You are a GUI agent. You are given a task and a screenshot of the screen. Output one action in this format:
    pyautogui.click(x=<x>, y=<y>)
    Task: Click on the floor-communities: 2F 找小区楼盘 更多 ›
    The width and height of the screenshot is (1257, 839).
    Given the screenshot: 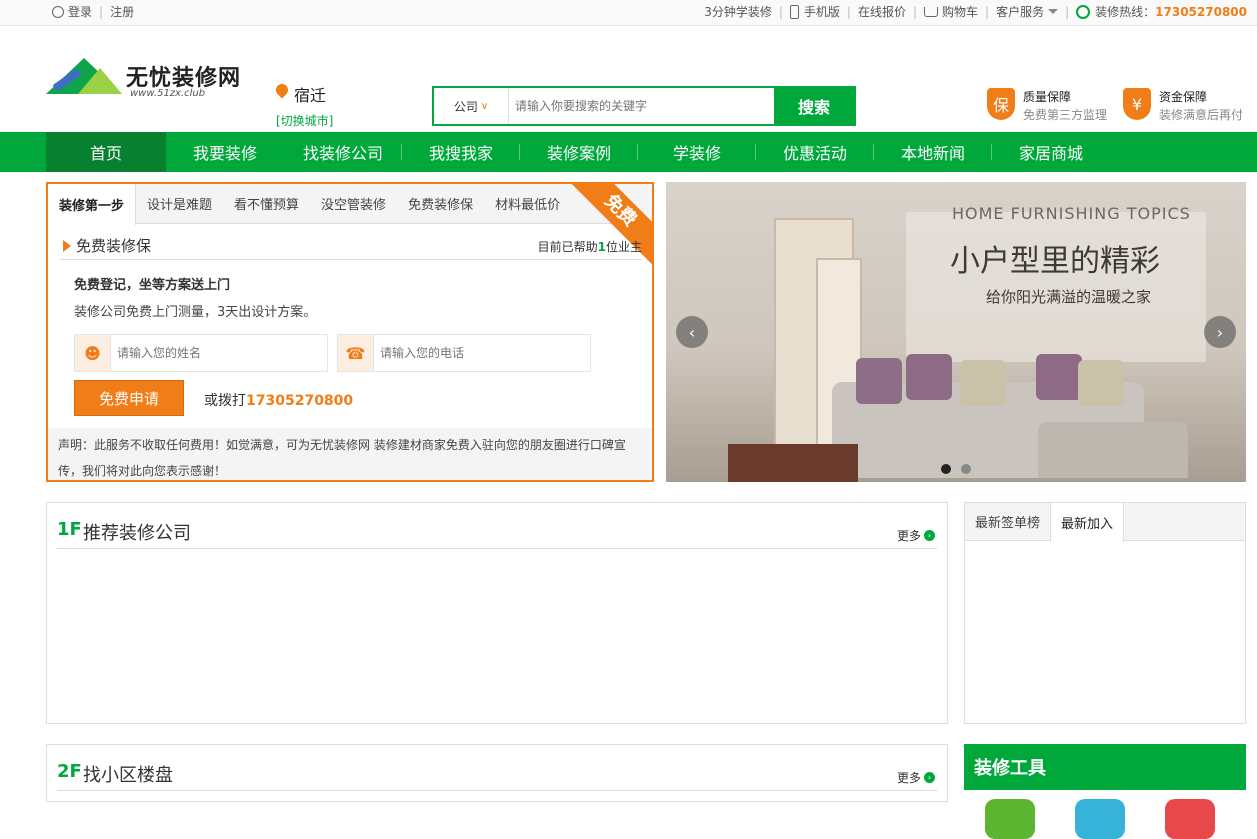 What is the action you would take?
    pyautogui.click(x=497, y=773)
    